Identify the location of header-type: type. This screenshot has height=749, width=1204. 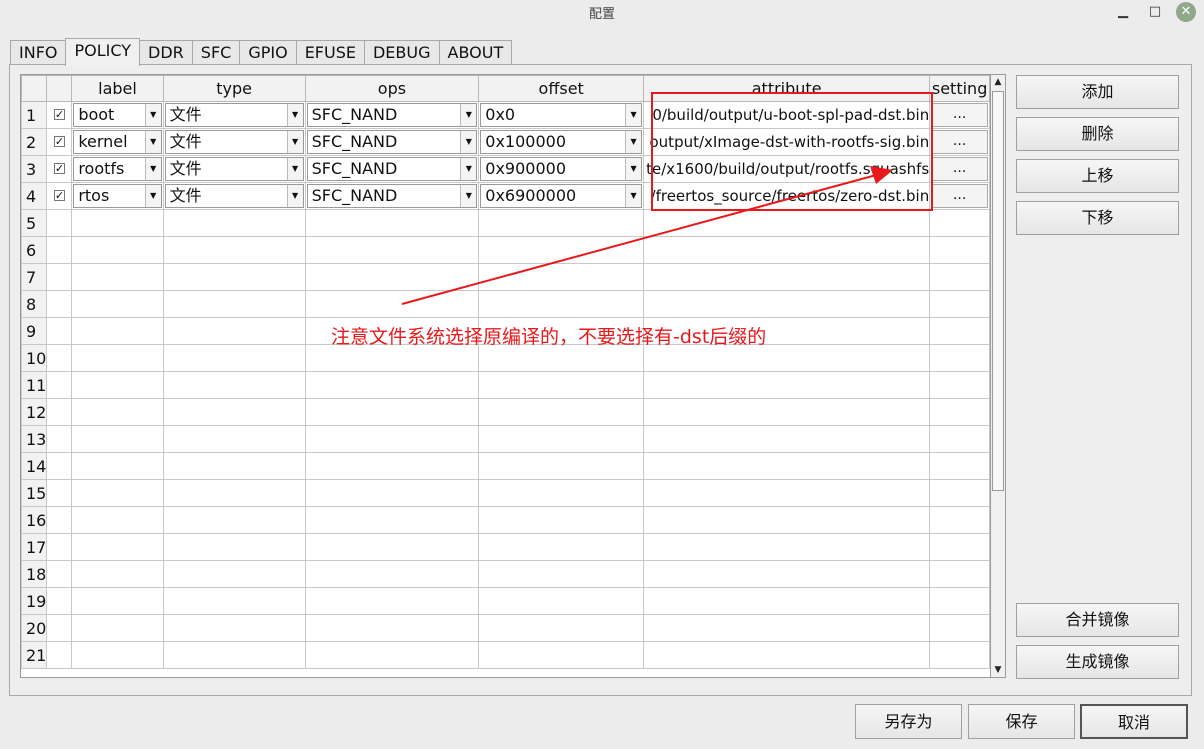
(234, 88).